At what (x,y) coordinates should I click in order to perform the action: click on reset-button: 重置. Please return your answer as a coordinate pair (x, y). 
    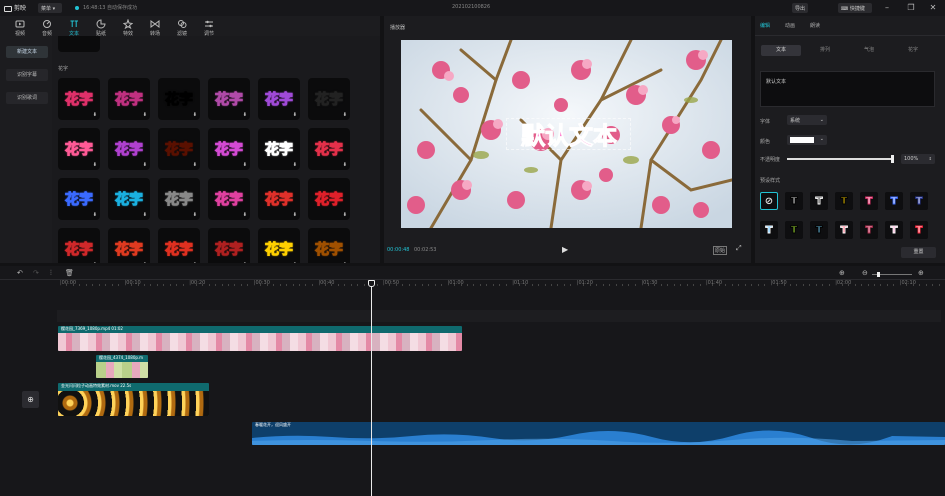
    Looking at the image, I should click on (918, 252).